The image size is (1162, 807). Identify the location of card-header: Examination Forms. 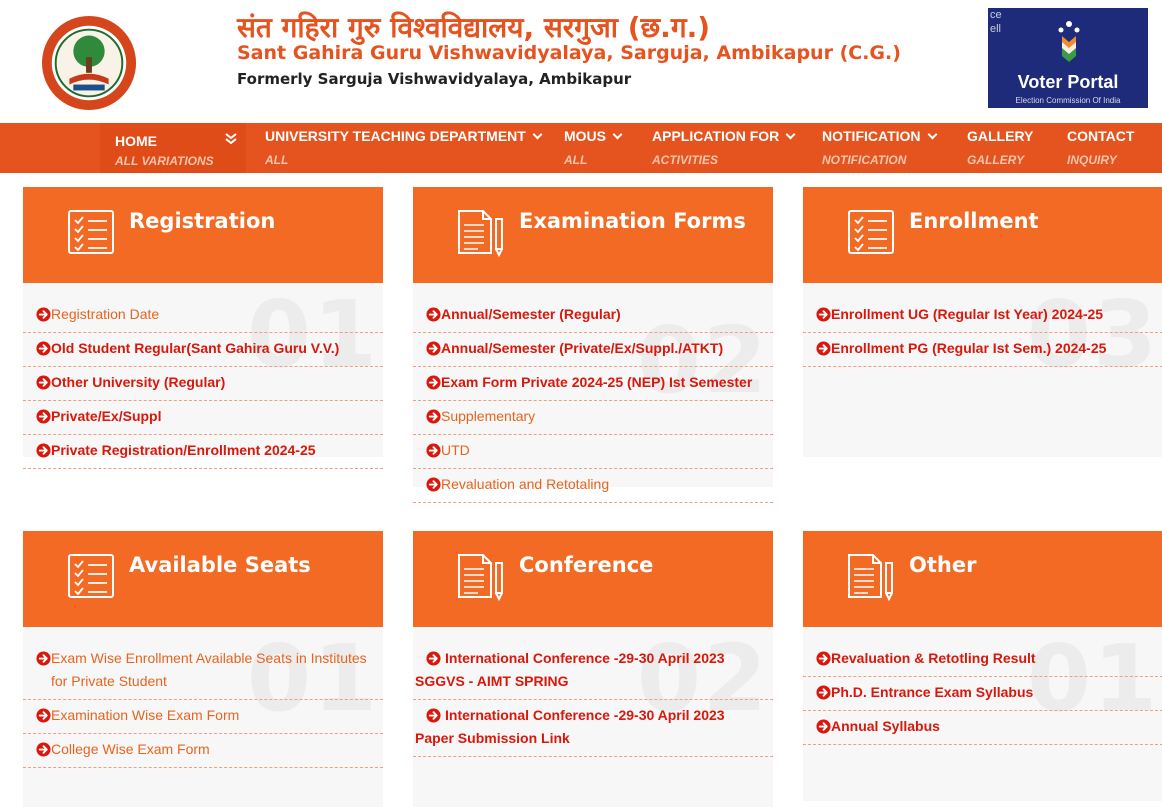
(593, 235).